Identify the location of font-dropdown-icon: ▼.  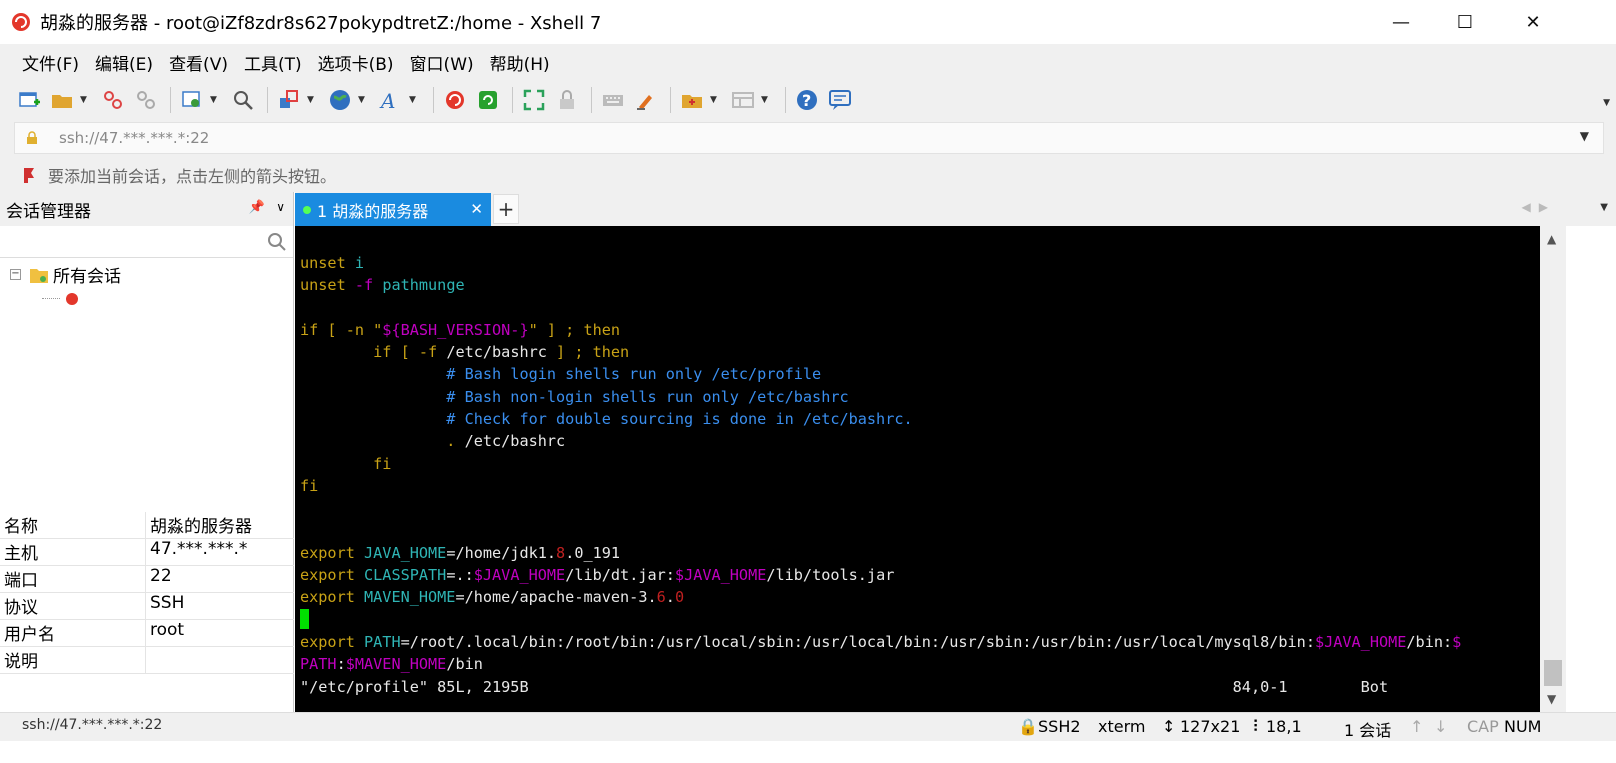
(414, 100).